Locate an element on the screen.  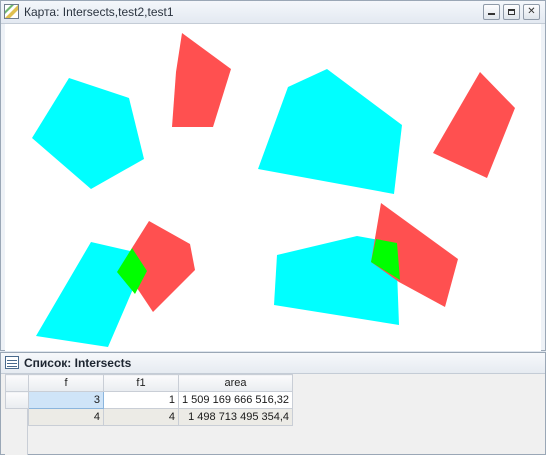
list-window-title: Список: Intersects is located at coordinates (78, 363).